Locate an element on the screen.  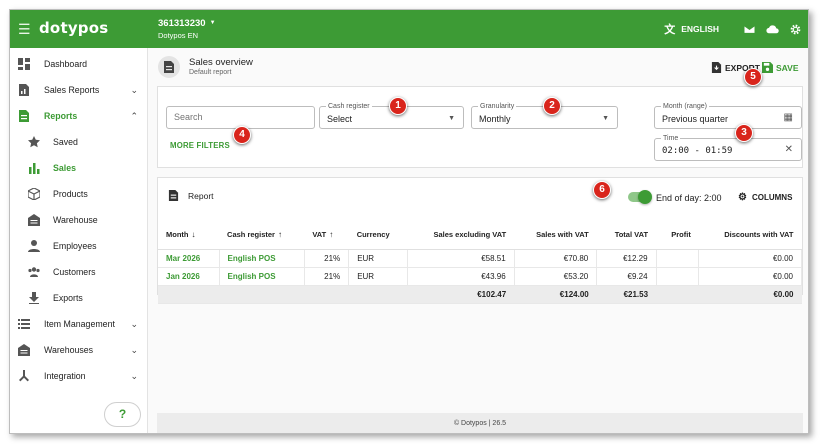
footer: © Dotypos | 26.5 is located at coordinates (480, 423).